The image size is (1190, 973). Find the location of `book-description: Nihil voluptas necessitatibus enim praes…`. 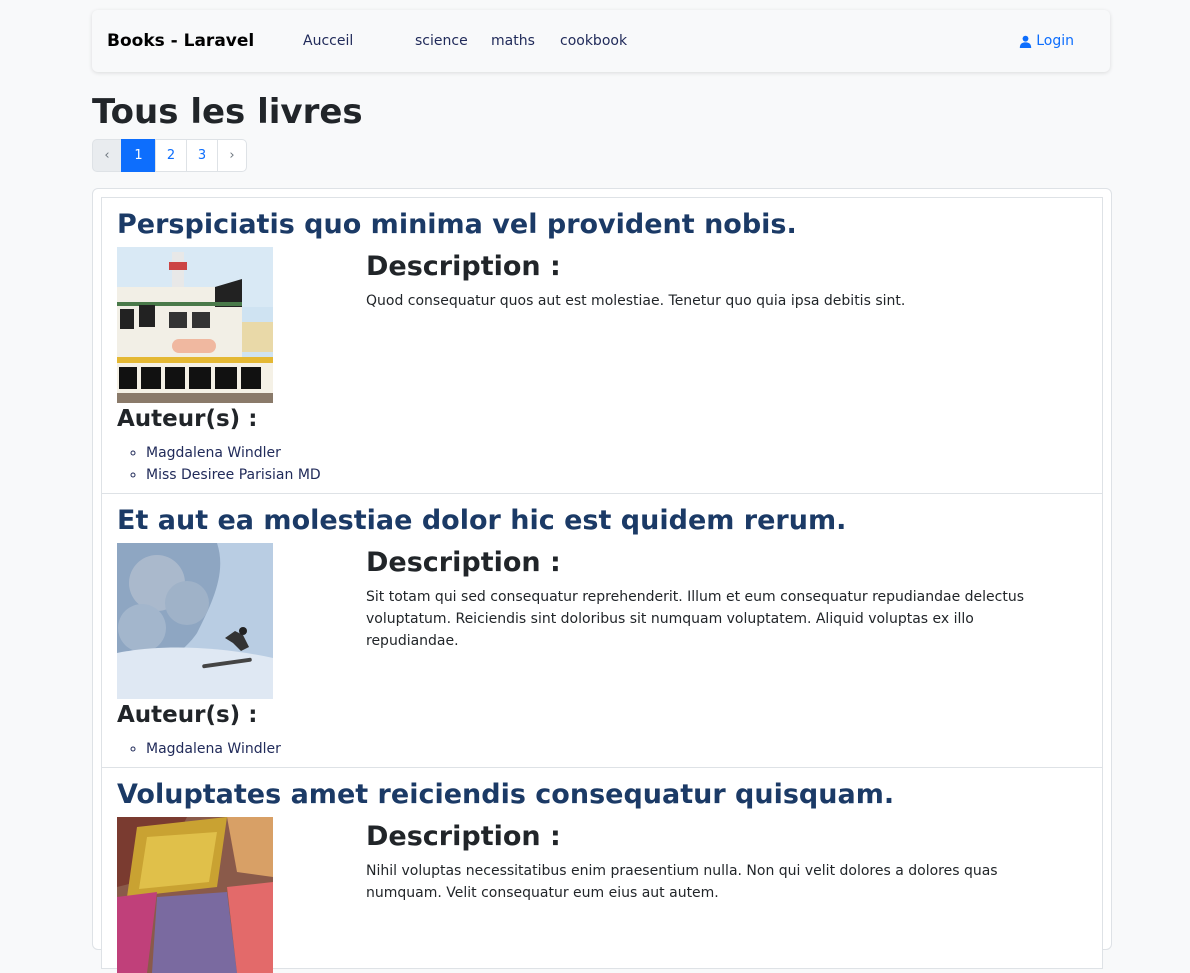

book-description: Nihil voluptas necessitatibus enim praes… is located at coordinates (682, 882).